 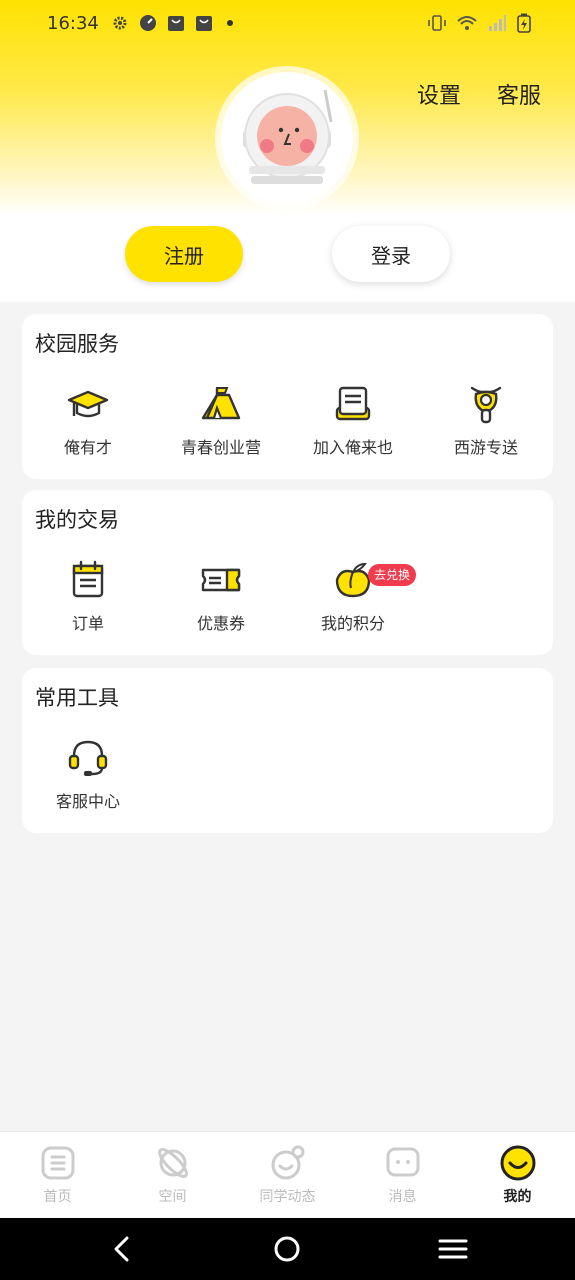 I want to click on tab-home: 首页, so click(x=57, y=1179).